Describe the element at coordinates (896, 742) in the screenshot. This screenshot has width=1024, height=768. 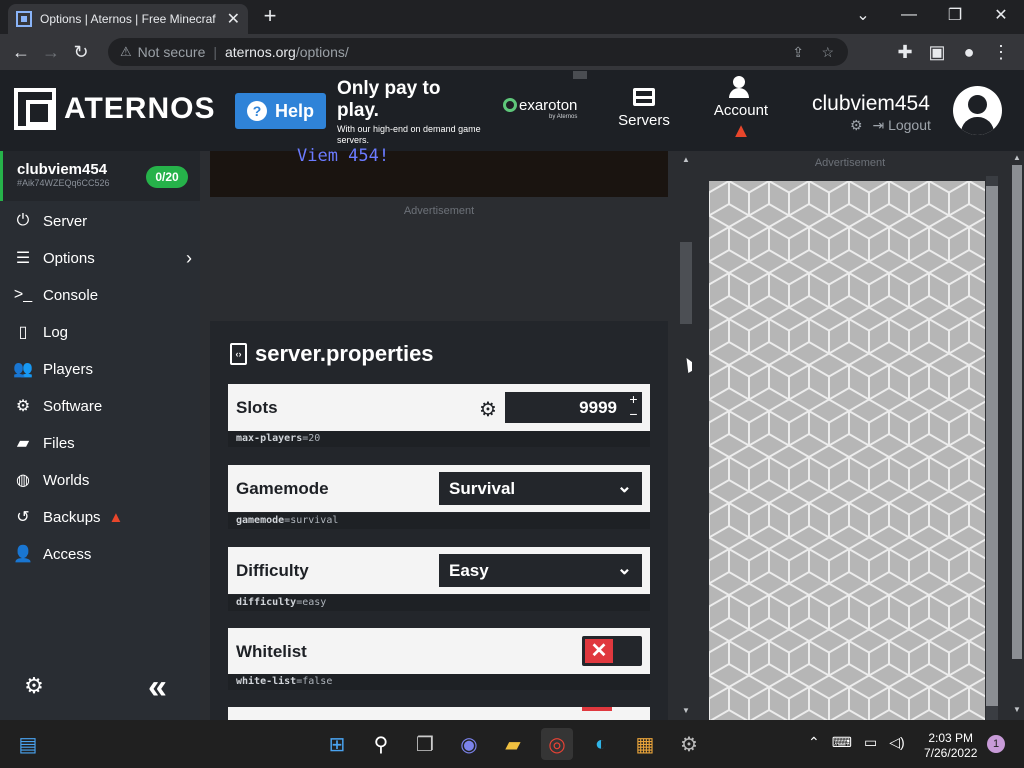
I see `volume-icon: ◁)` at that location.